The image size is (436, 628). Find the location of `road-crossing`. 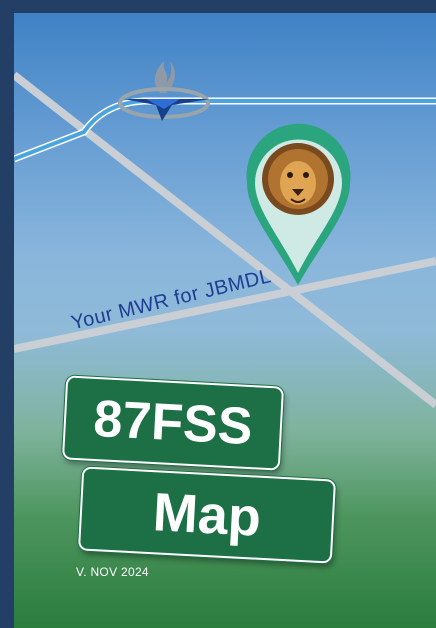

road-crossing is located at coordinates (225, 305).